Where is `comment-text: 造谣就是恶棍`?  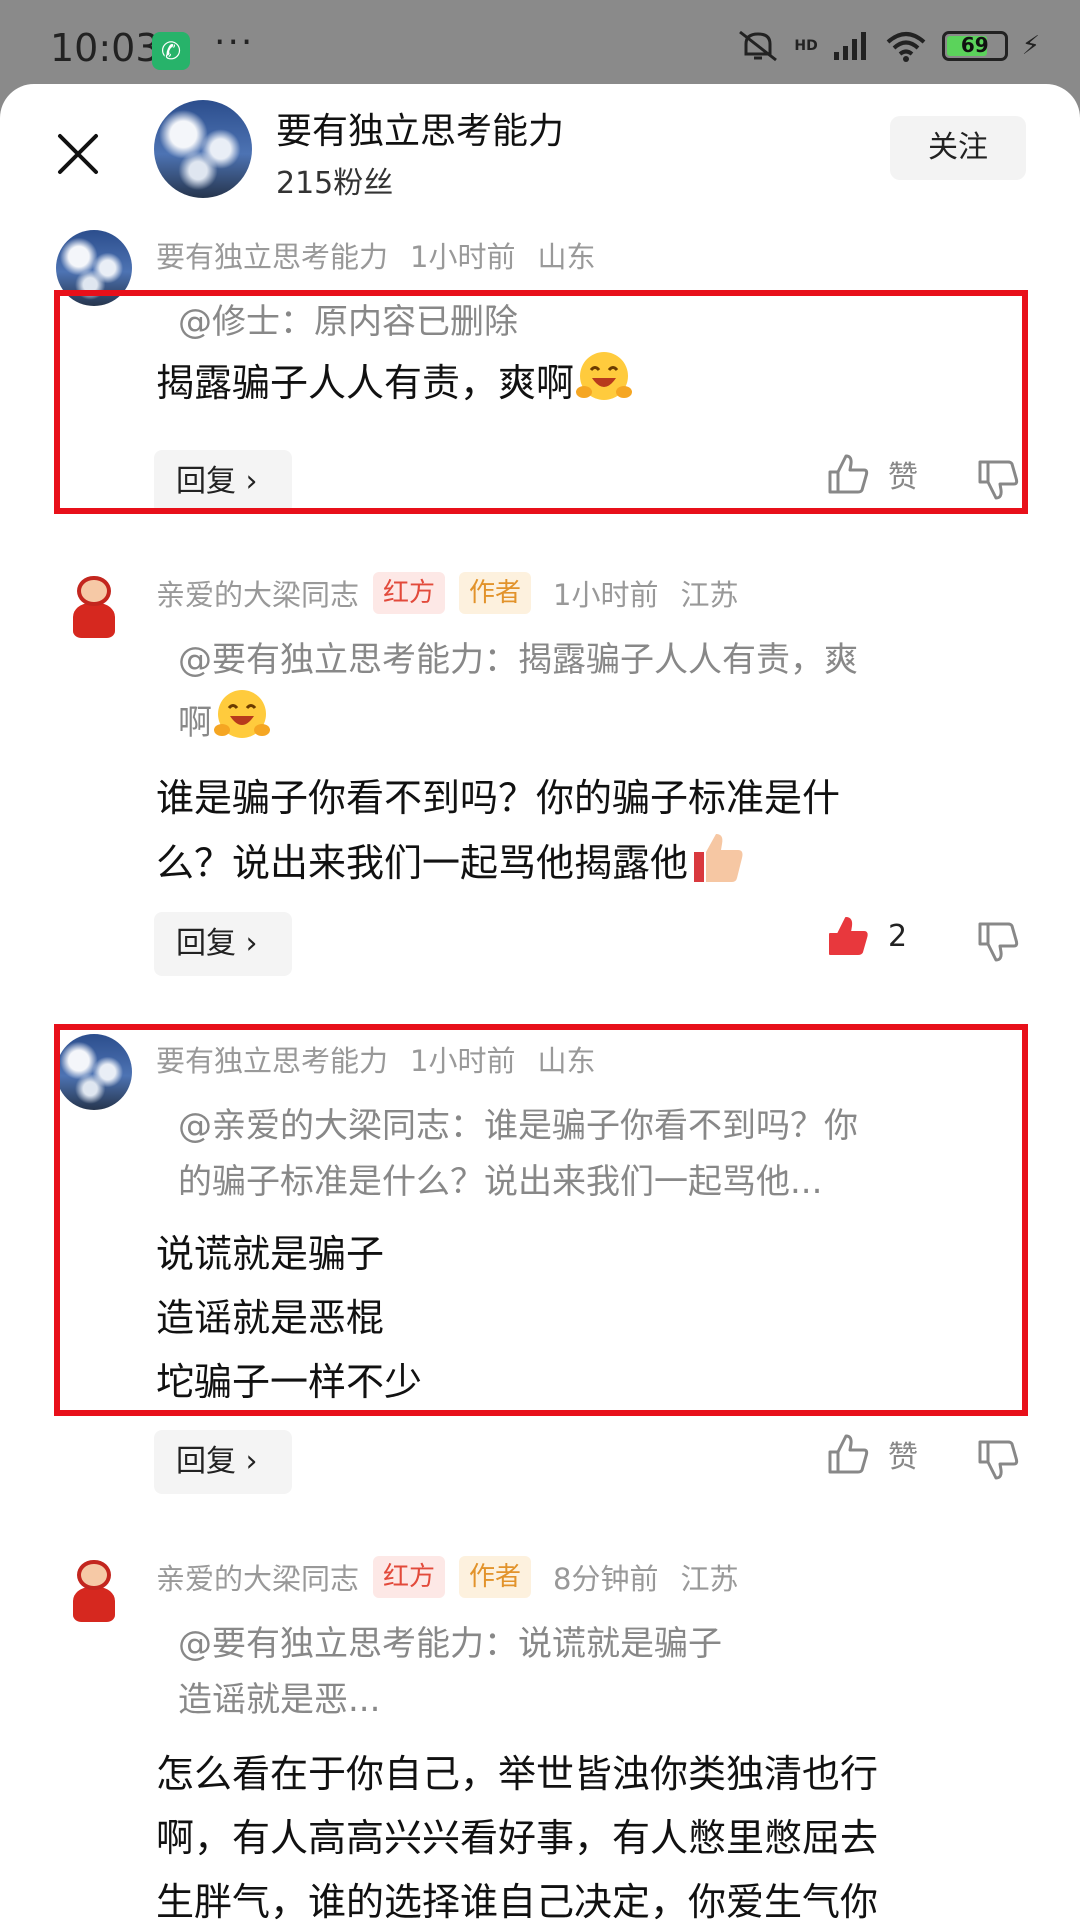
comment-text: 造谣就是恶棍 is located at coordinates (270, 1318).